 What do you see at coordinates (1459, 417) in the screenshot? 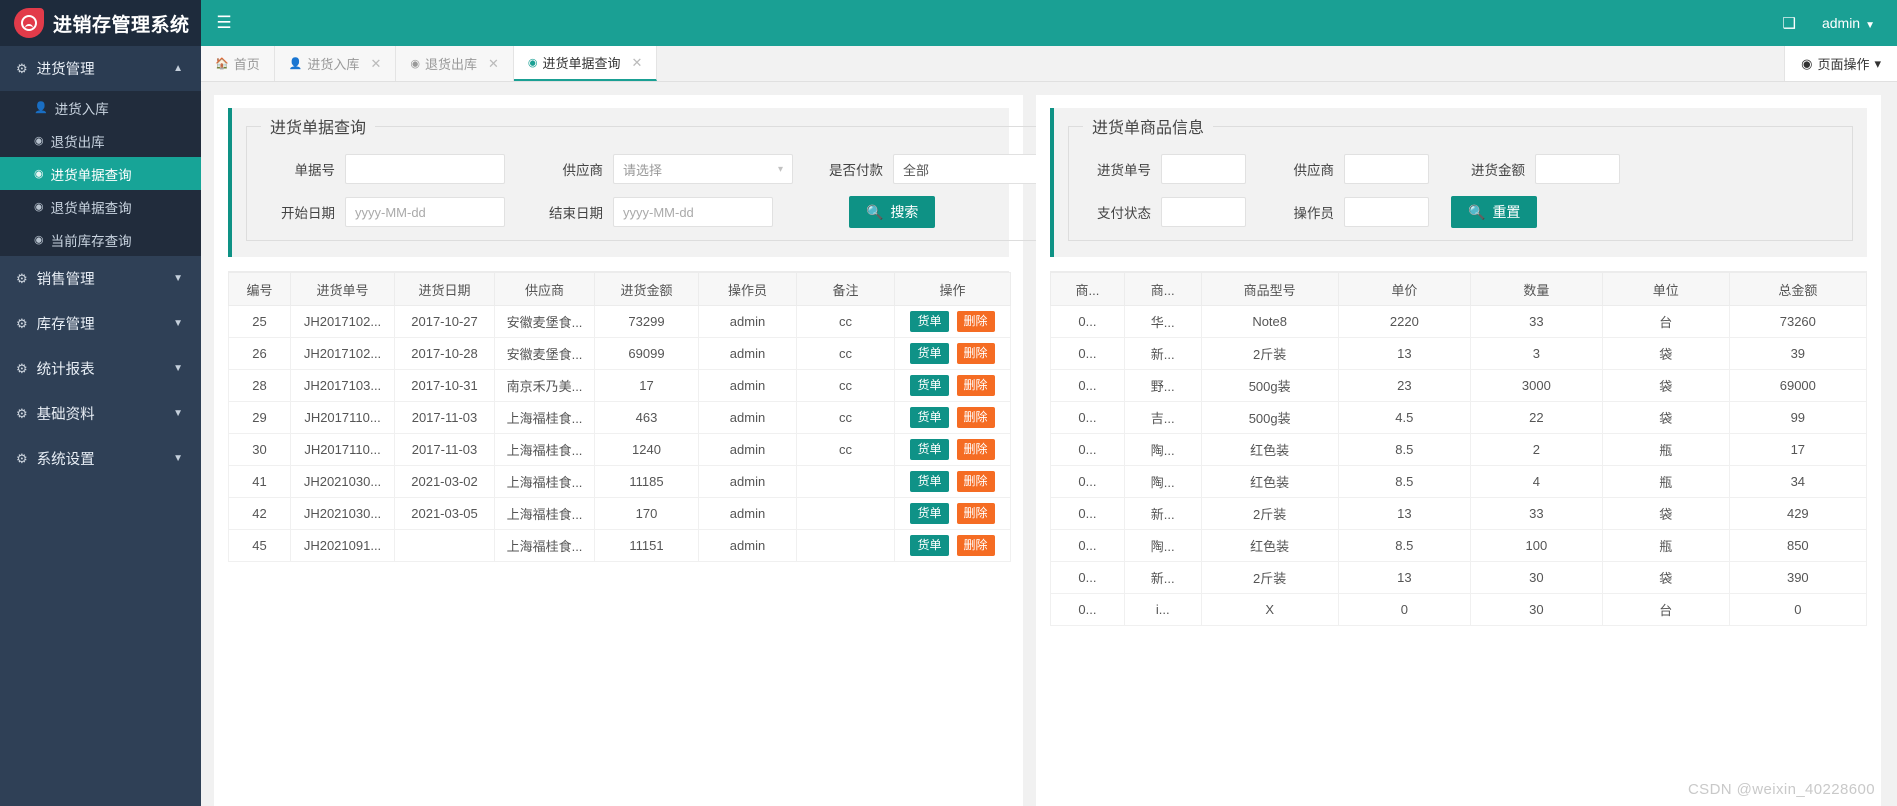
I see `table-row: 0... 吉... 500g装 4.5 22 袋 99` at bounding box center [1459, 417].